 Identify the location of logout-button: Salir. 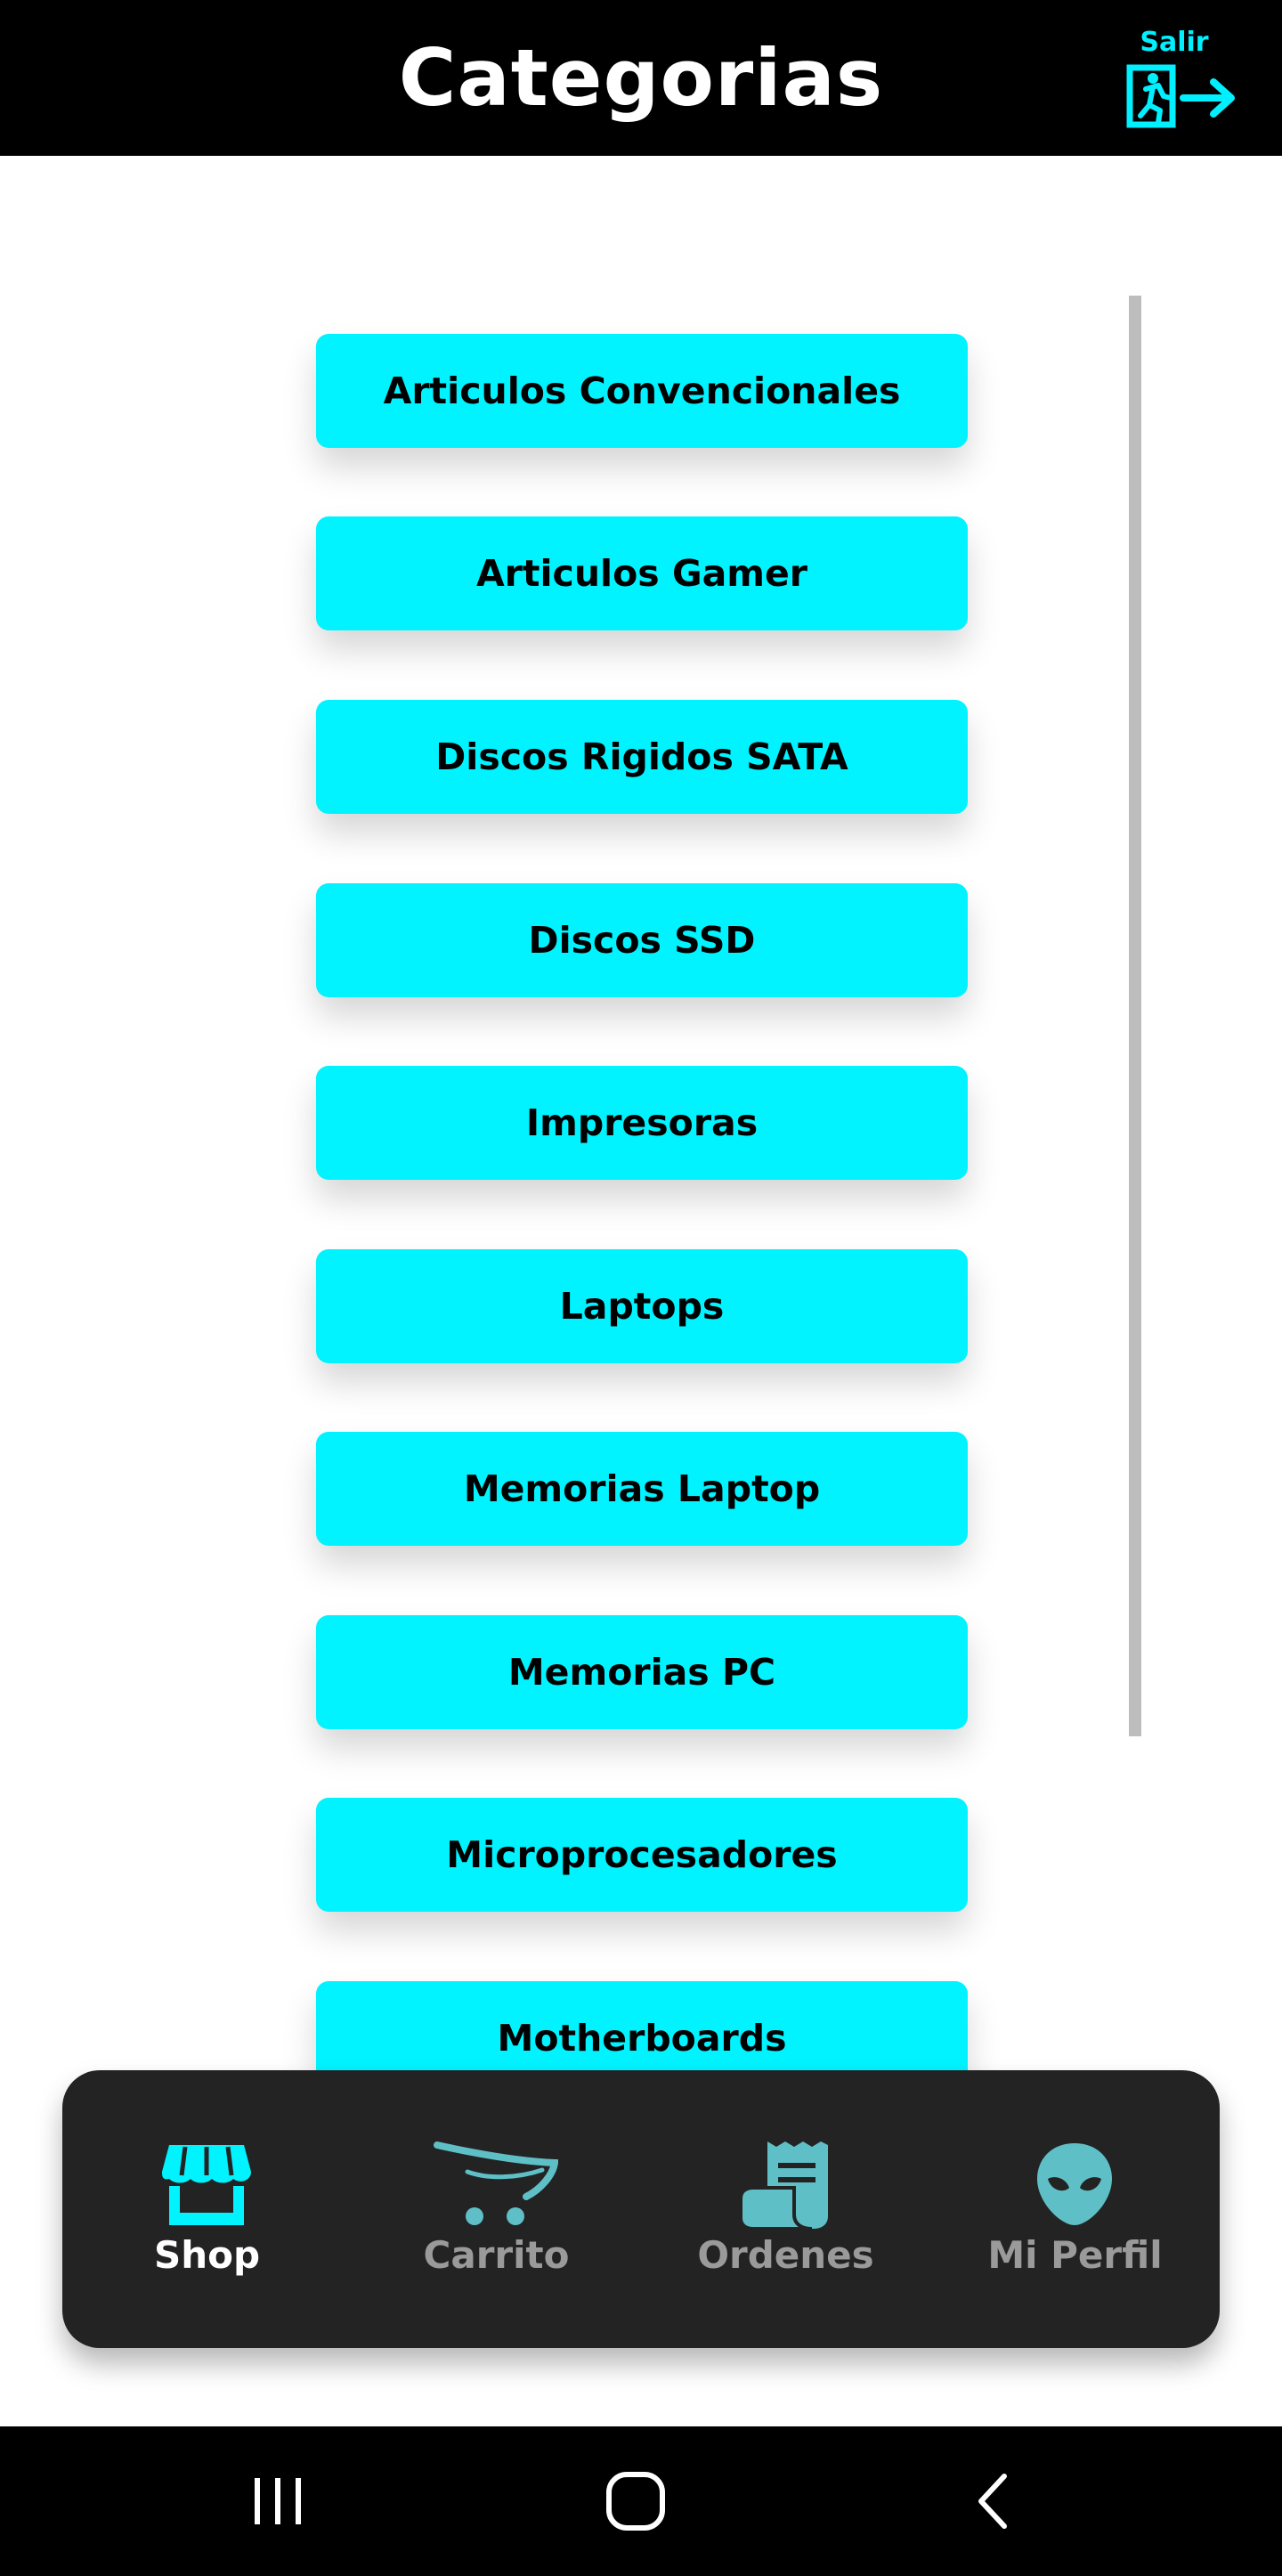
(1179, 78).